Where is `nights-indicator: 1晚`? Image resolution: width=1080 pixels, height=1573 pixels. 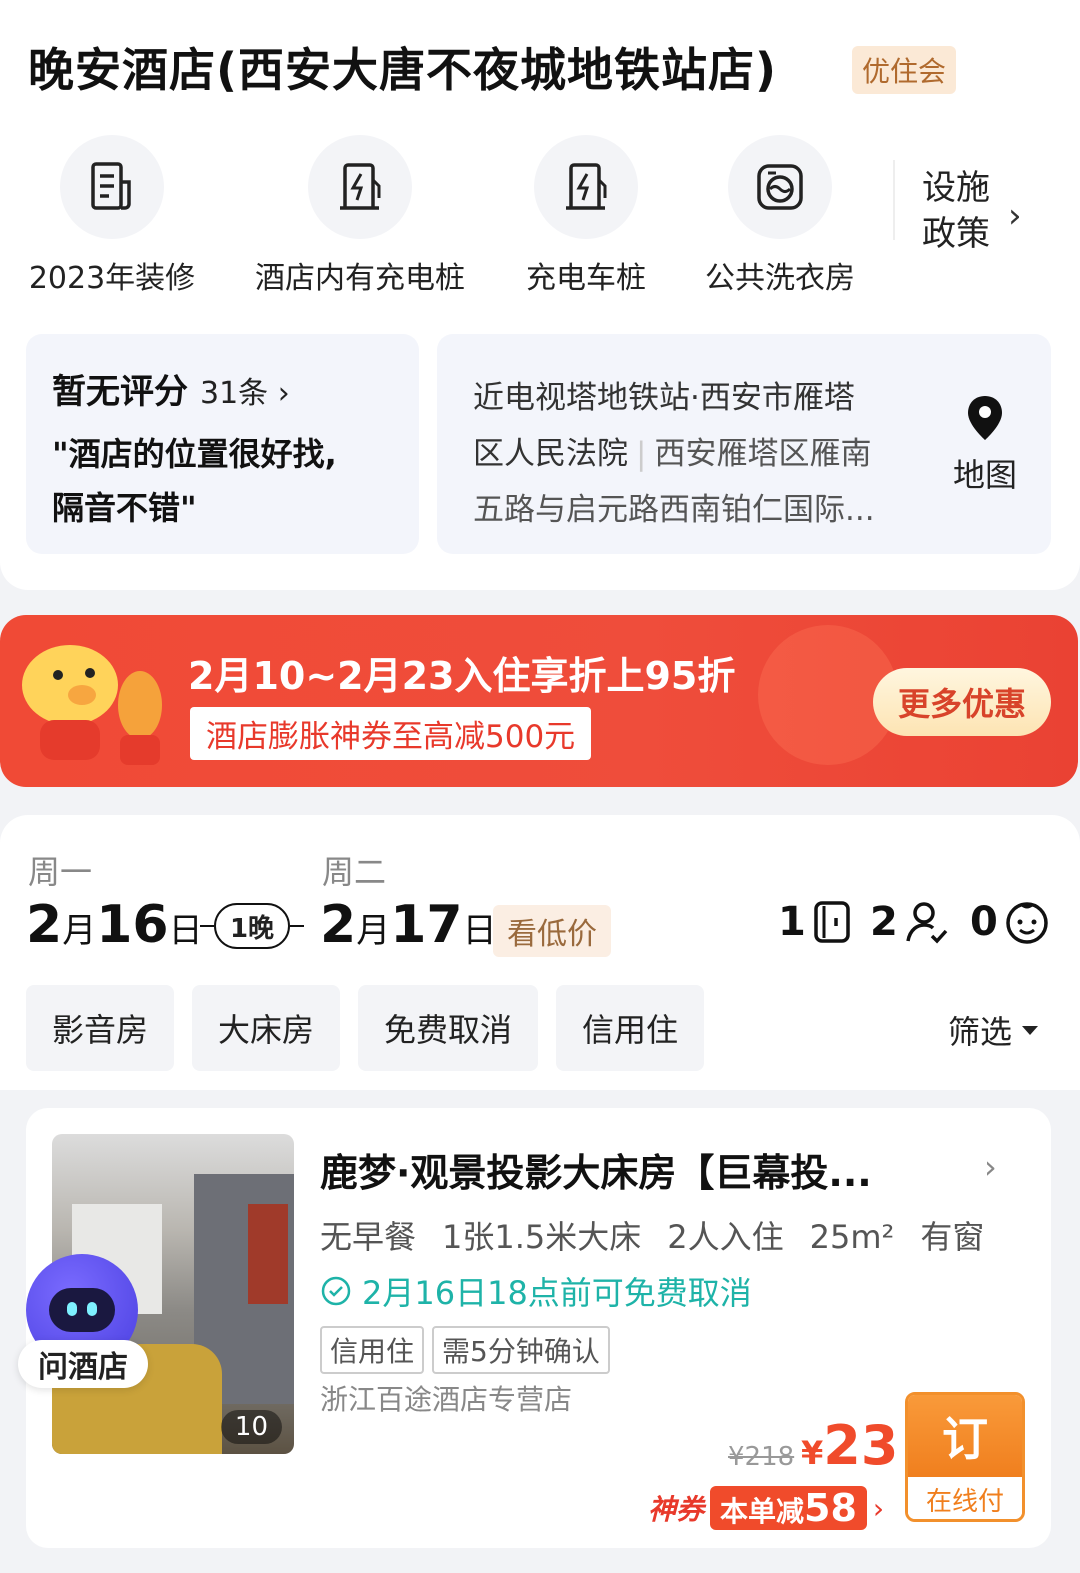
nights-indicator: 1晚 is located at coordinates (252, 926).